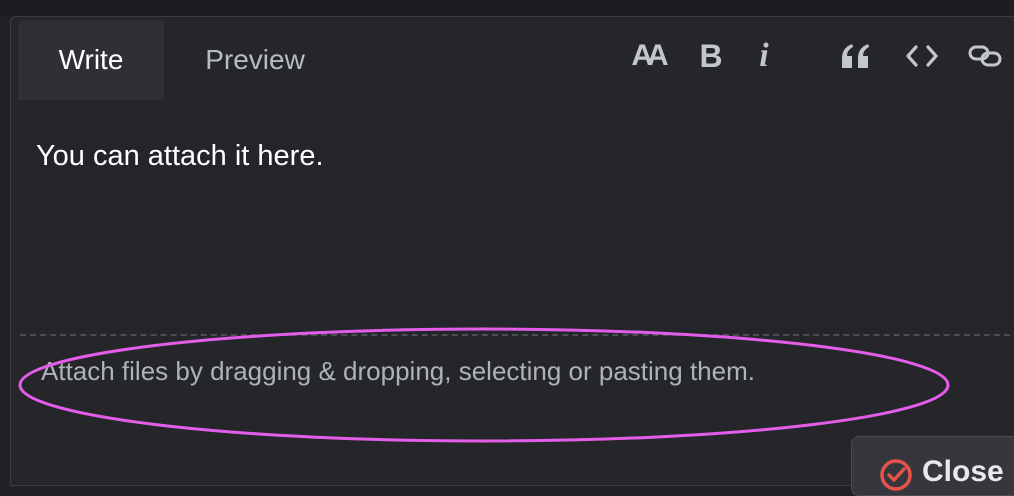 The image size is (1014, 496). What do you see at coordinates (91, 60) in the screenshot?
I see `tab-write: Write` at bounding box center [91, 60].